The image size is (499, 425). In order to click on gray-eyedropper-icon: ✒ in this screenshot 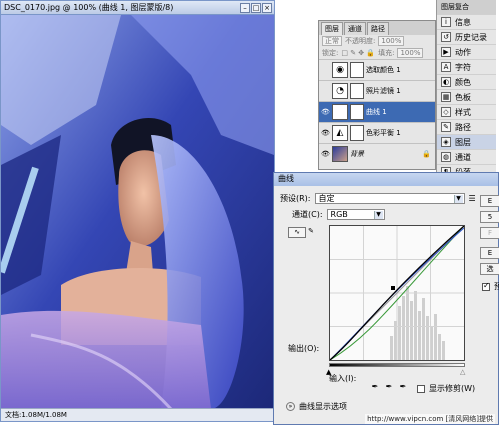, I will do `click(389, 387)`.